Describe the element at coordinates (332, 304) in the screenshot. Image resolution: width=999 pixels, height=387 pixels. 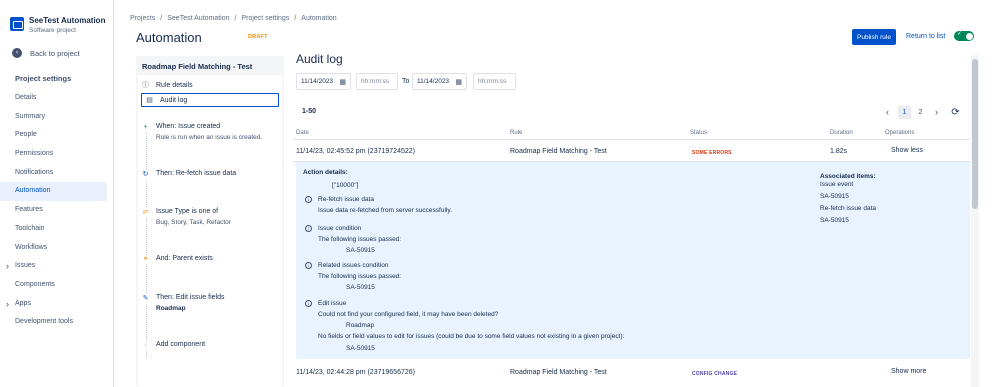
I see `edit-title: Edit issue` at that location.